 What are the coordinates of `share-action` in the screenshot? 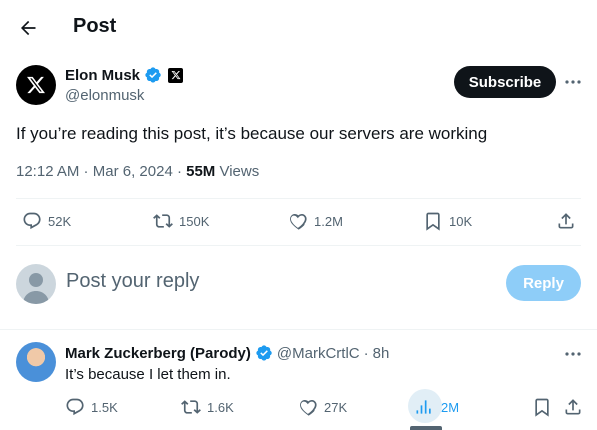 It's located at (566, 221).